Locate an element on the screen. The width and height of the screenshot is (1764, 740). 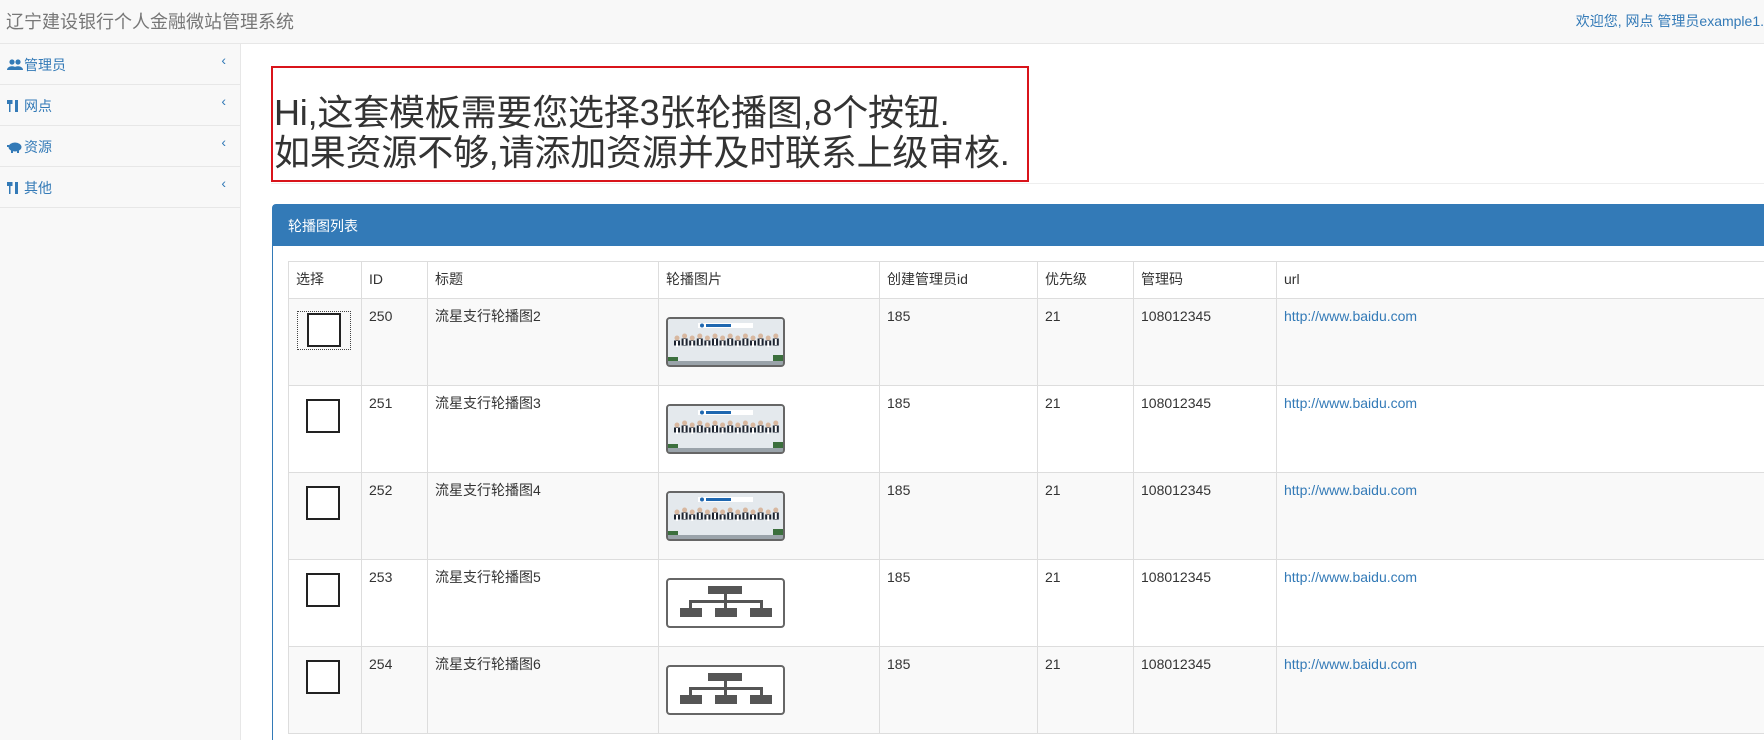
table-header-row: 选择 ID 标题 轮播图片 创建管理员id 优先级 管理码 url is located at coordinates (1026, 280).